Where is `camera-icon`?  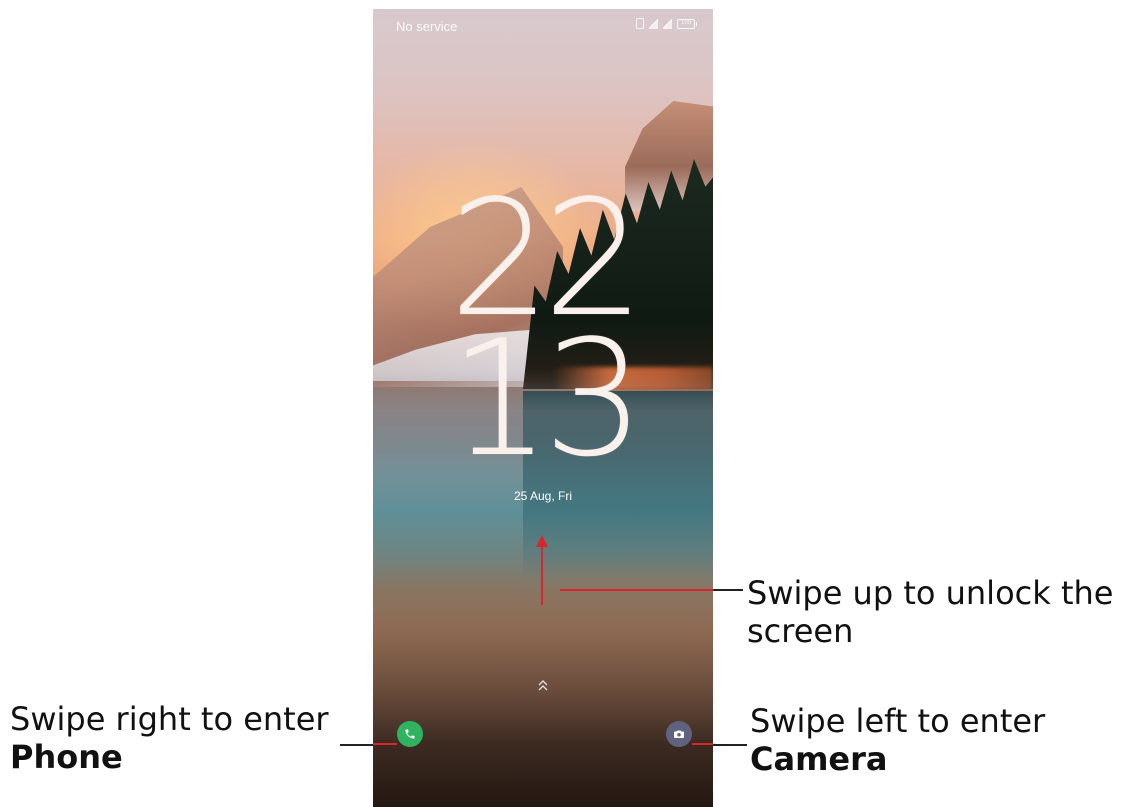 camera-icon is located at coordinates (679, 734).